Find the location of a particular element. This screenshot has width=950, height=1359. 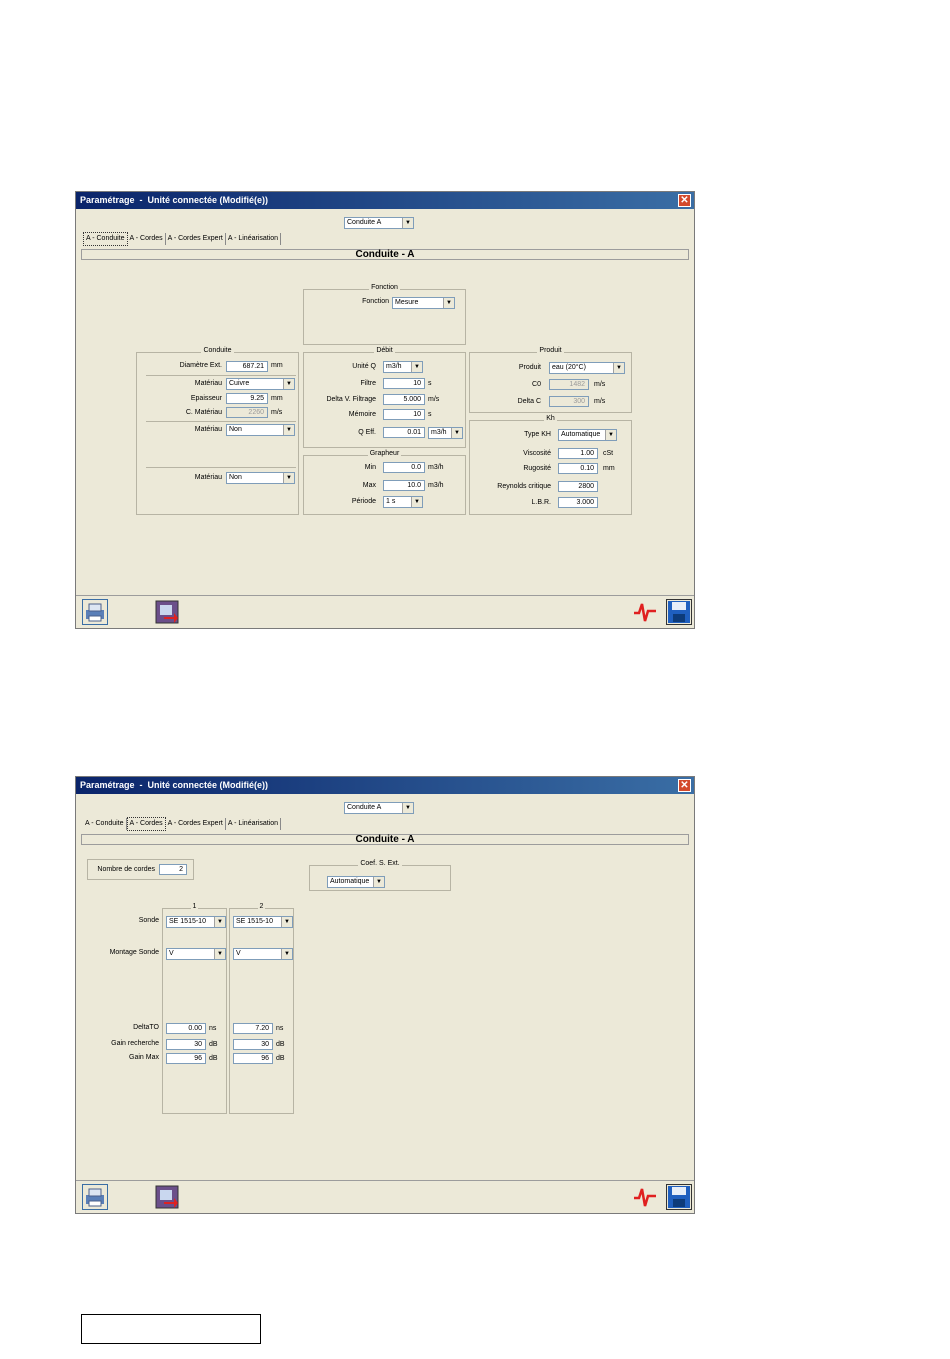

delta-c-unit: m/s is located at coordinates (600, 401).